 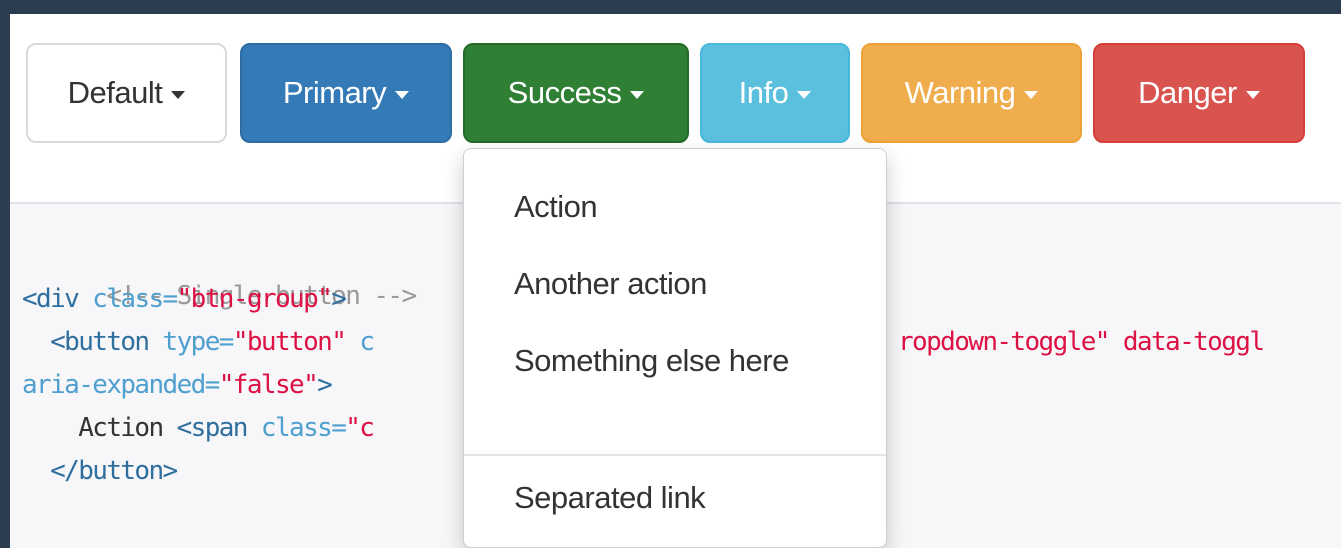 I want to click on code-tag: <span, so click(x=218, y=428).